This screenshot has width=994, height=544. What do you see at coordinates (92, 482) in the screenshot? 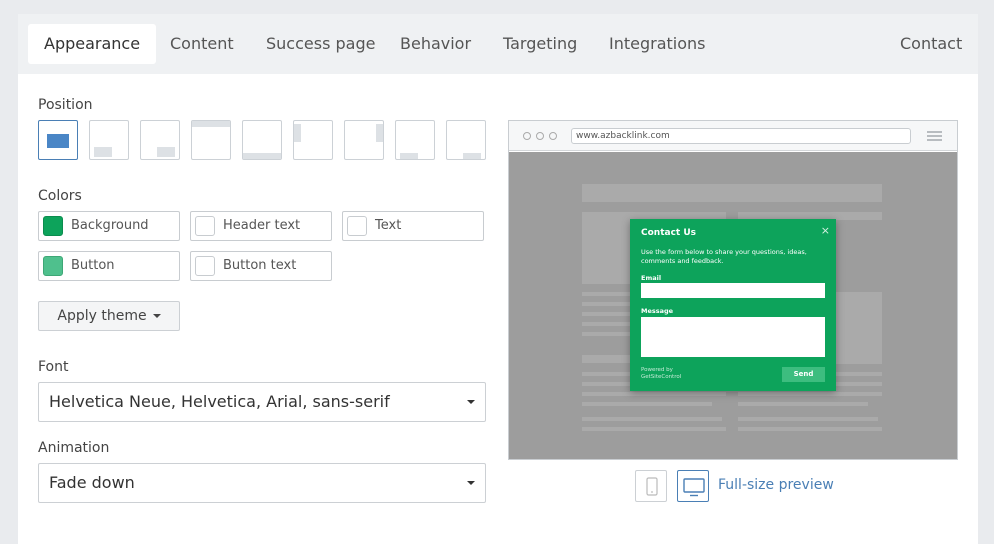
I see `animation-select-value: Fade down` at bounding box center [92, 482].